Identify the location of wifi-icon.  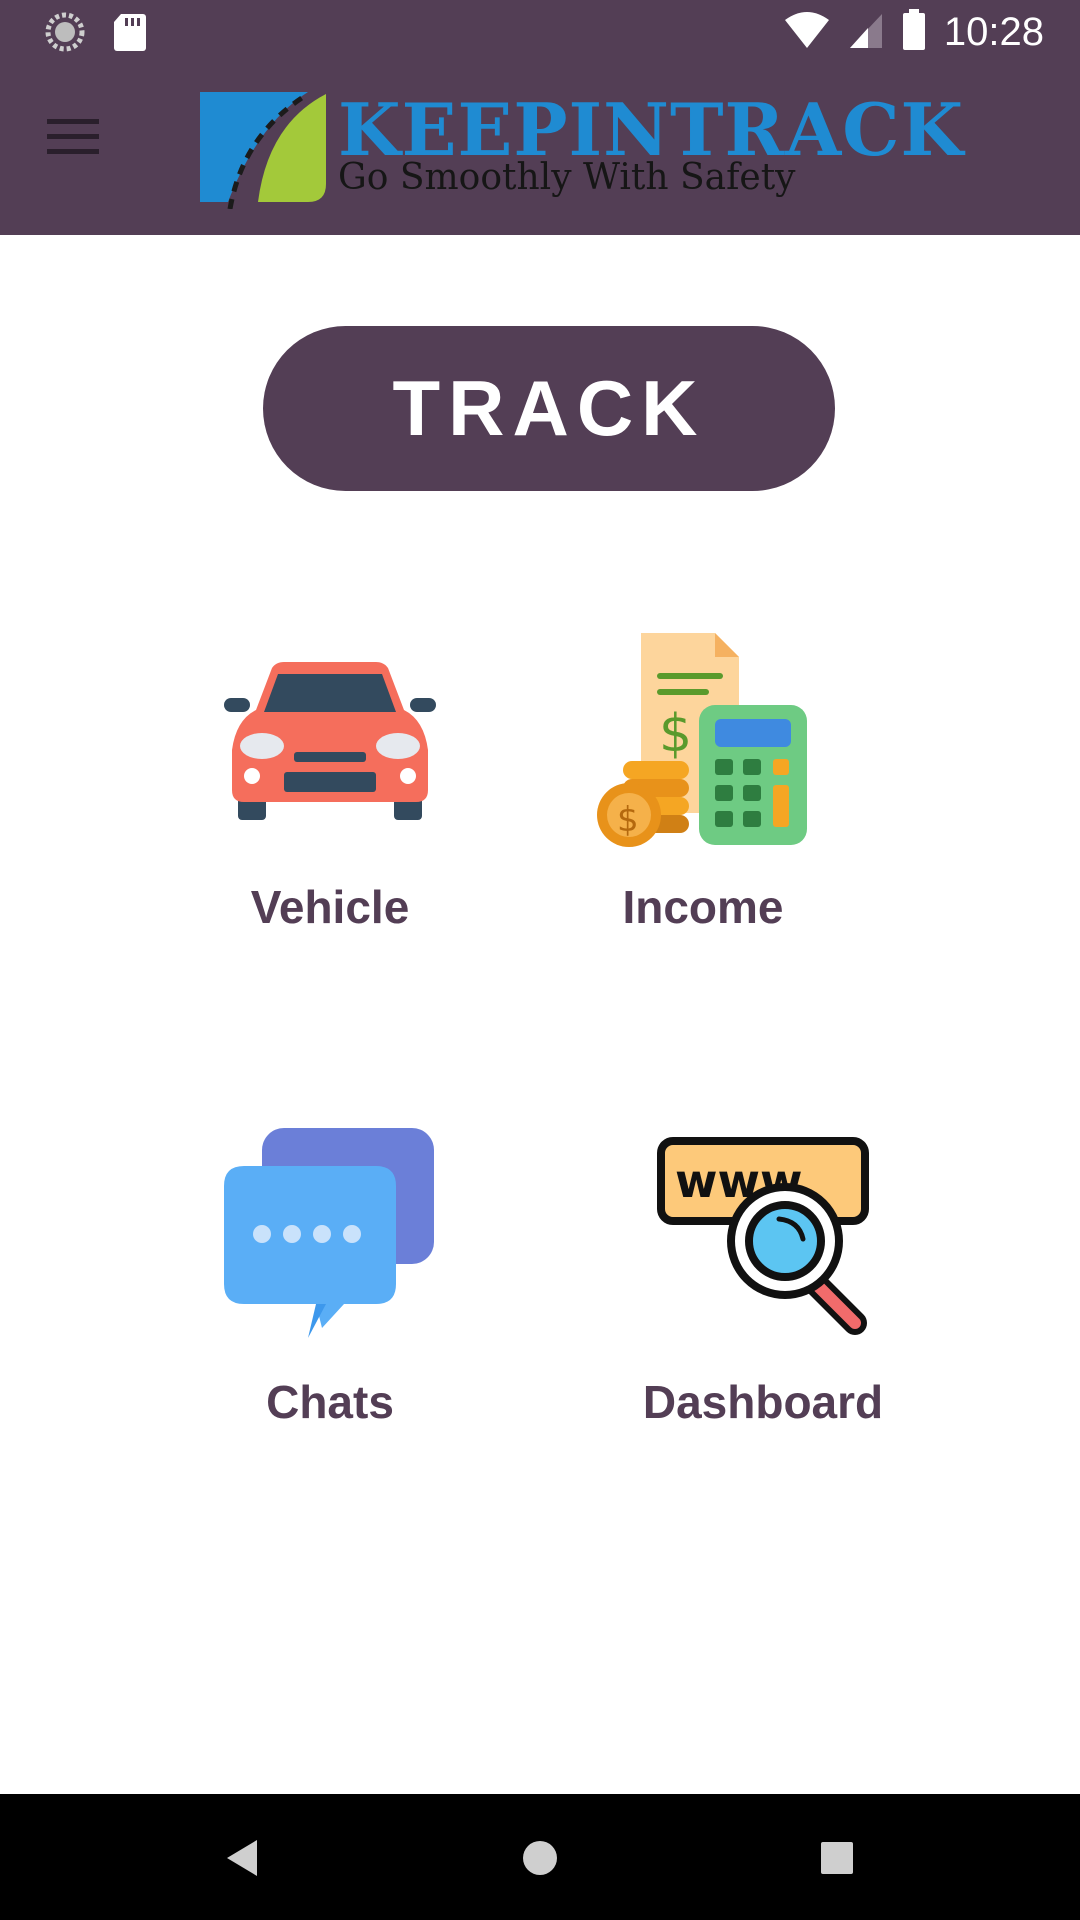
(807, 32).